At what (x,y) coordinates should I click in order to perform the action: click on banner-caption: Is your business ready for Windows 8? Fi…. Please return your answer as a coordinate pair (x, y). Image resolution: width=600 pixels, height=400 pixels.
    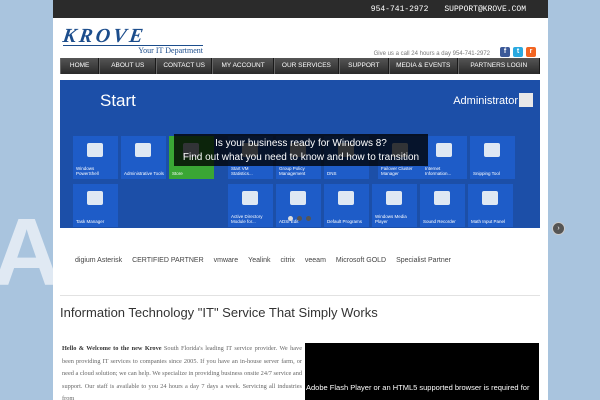
    Looking at the image, I should click on (301, 150).